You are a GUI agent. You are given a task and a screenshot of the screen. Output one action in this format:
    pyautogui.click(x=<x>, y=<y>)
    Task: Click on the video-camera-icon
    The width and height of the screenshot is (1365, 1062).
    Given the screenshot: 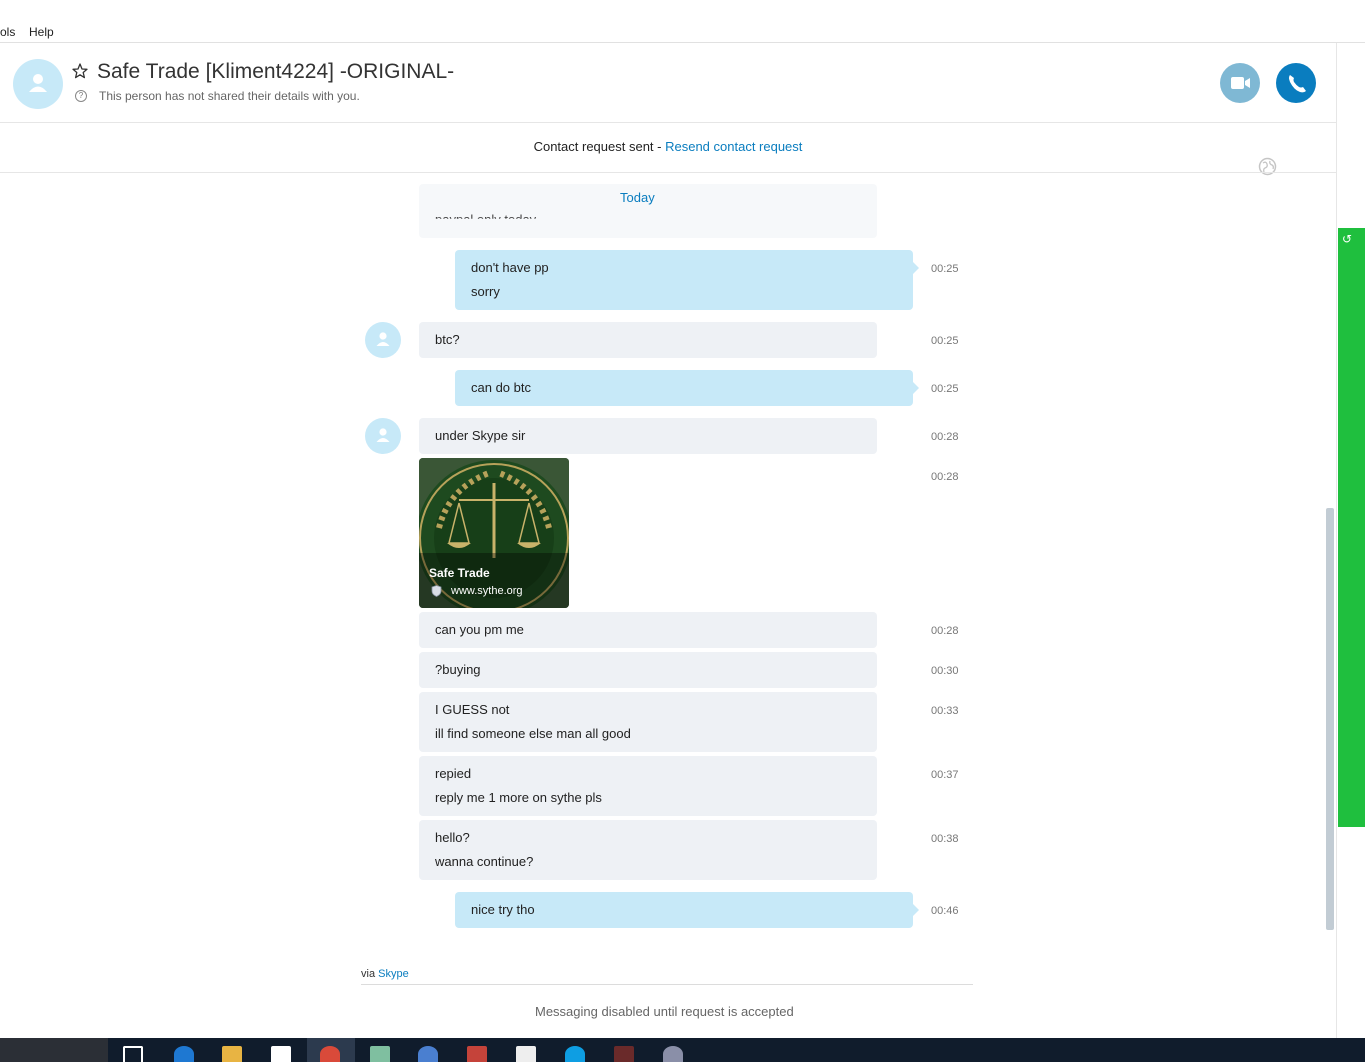 What is the action you would take?
    pyautogui.click(x=1240, y=83)
    